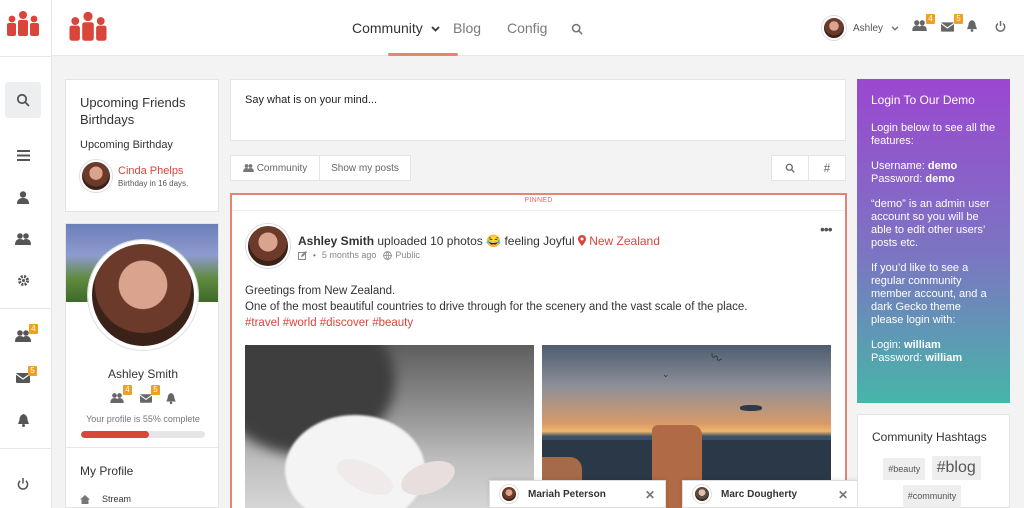 The image size is (1024, 508). What do you see at coordinates (895, 28) in the screenshot?
I see `chevron-down-icon` at bounding box center [895, 28].